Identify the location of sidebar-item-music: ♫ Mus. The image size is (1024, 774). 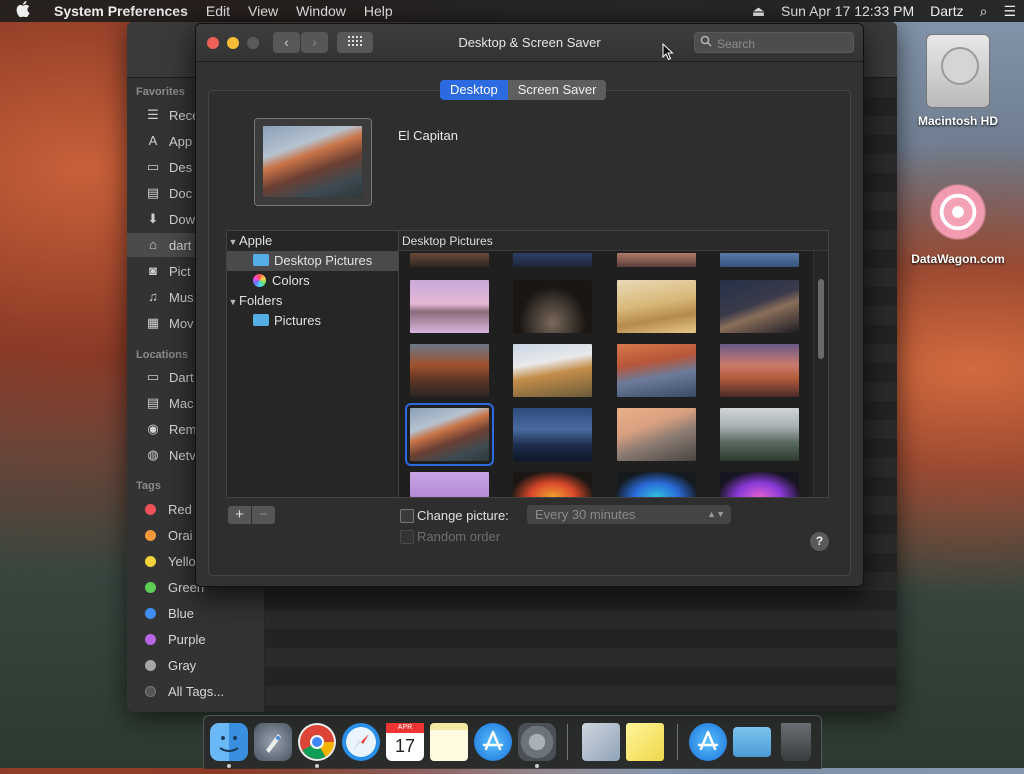
(169, 297).